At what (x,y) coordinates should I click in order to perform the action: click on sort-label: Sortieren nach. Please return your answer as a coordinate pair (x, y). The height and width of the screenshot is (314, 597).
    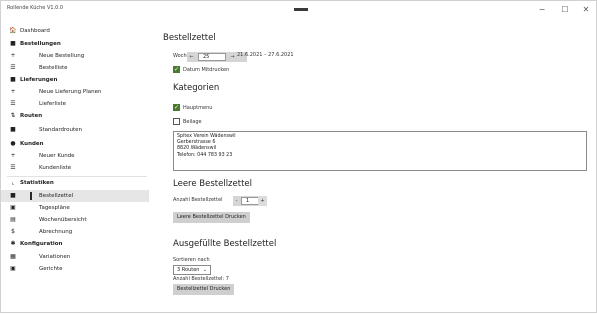
    Looking at the image, I should click on (191, 260).